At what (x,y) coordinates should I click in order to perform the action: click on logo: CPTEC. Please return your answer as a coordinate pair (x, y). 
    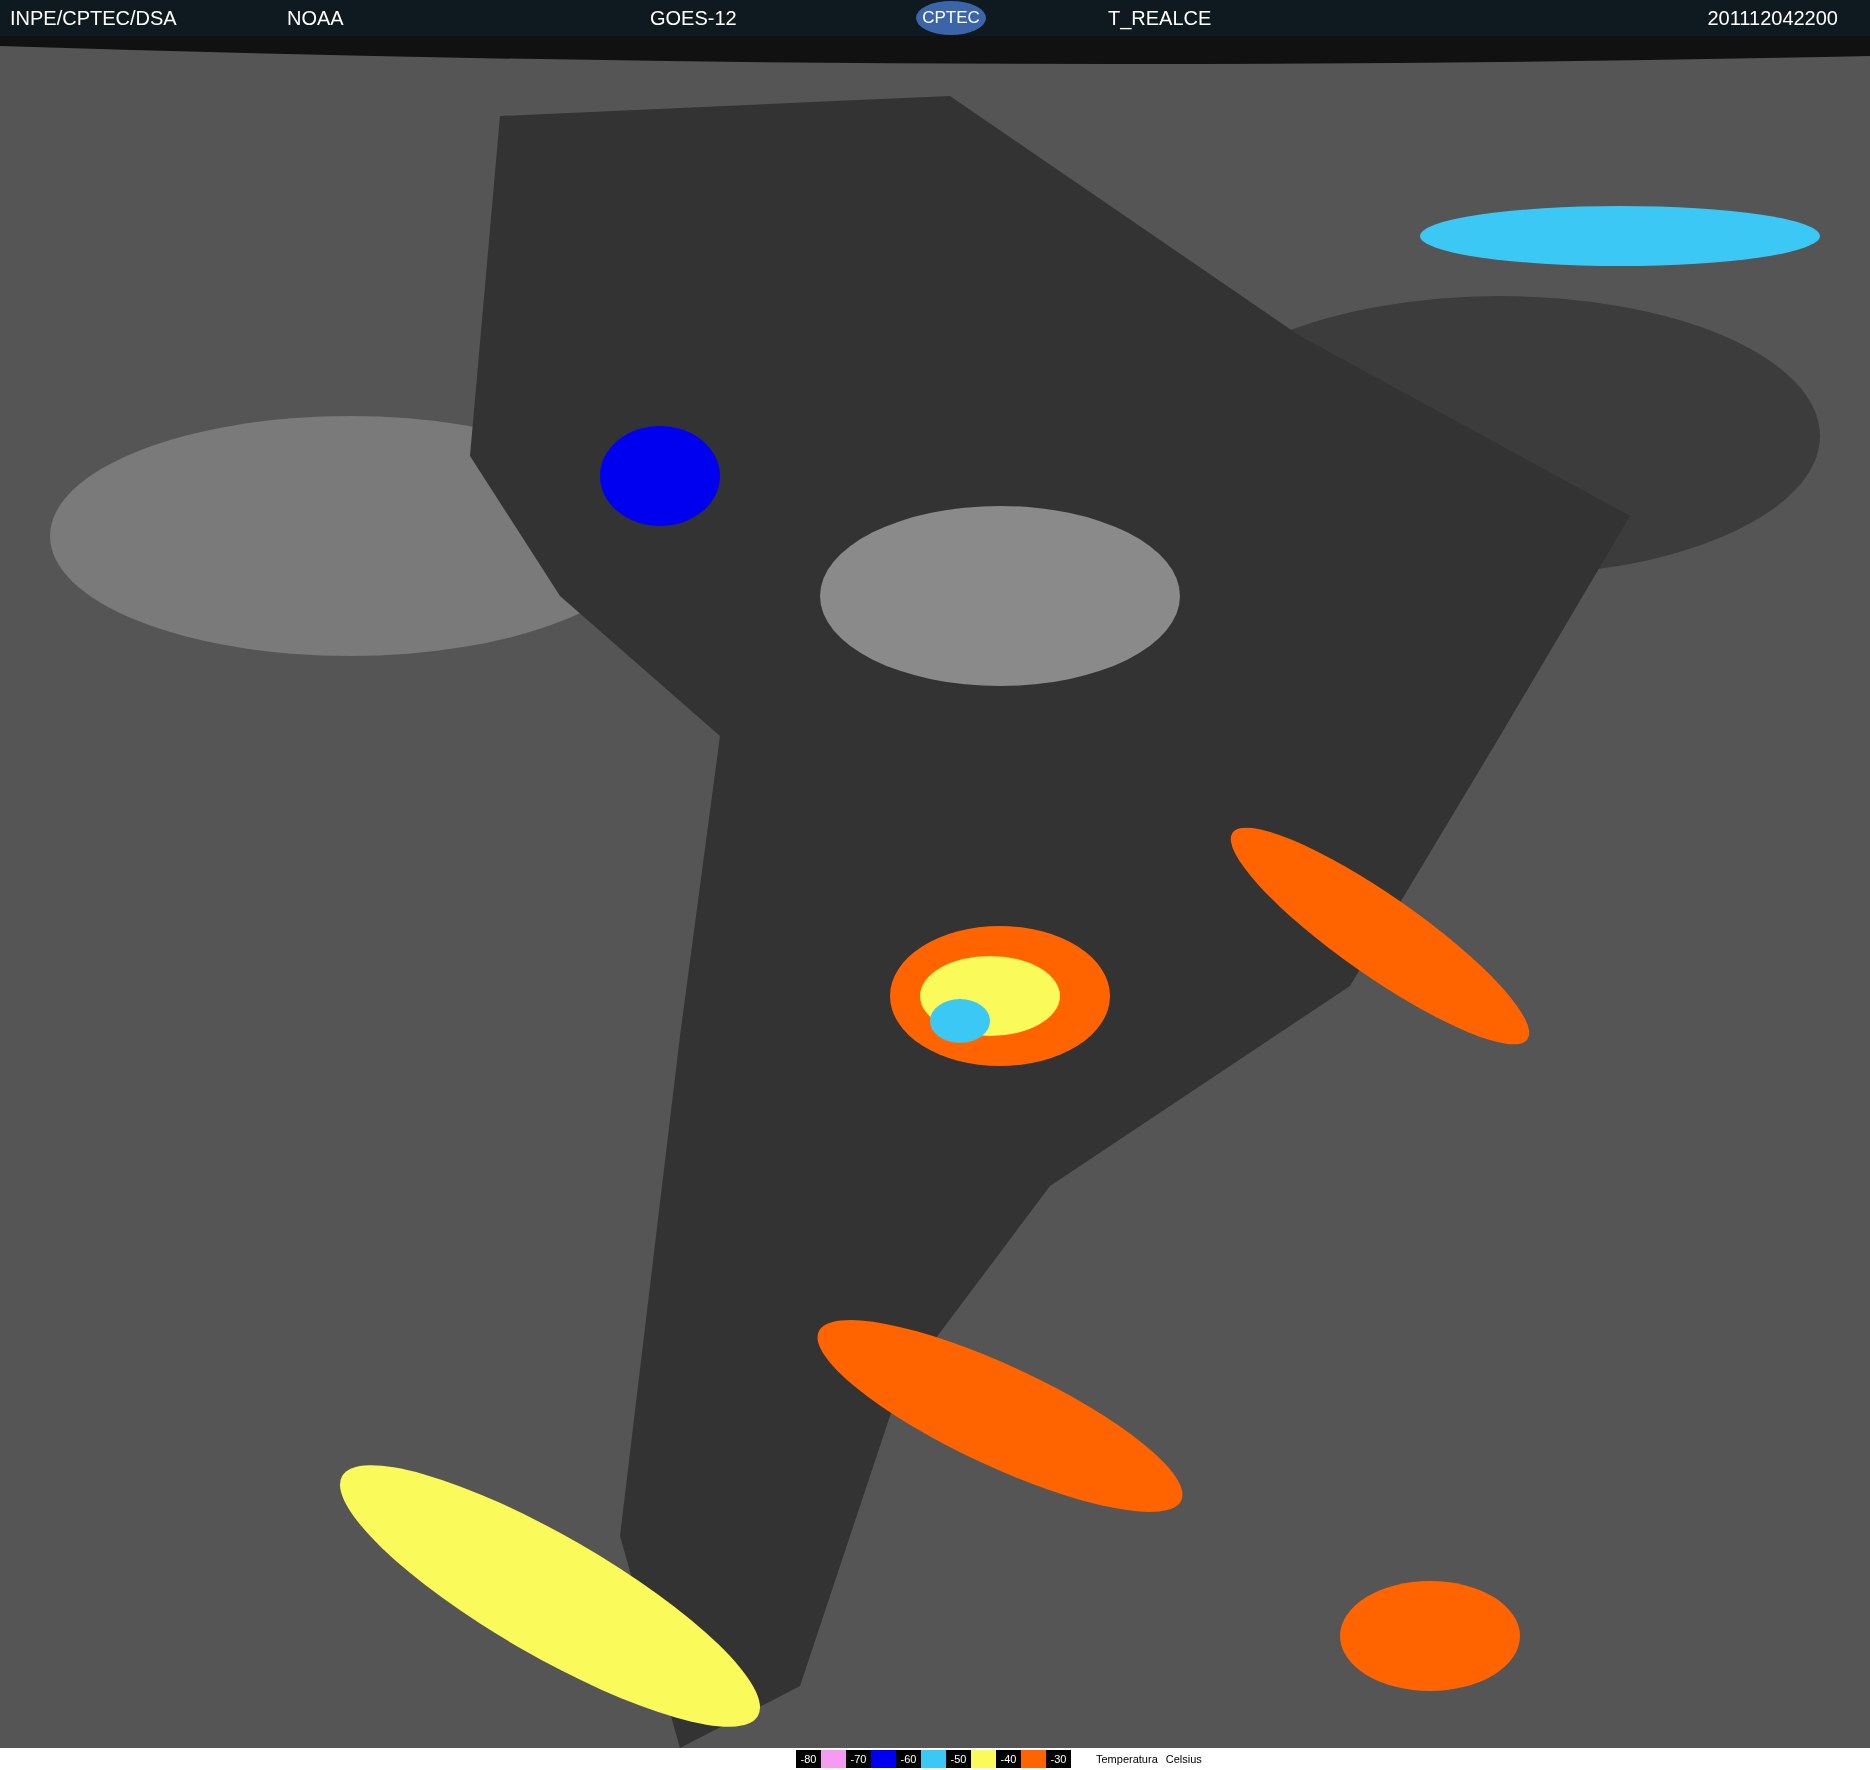
    Looking at the image, I should click on (951, 18).